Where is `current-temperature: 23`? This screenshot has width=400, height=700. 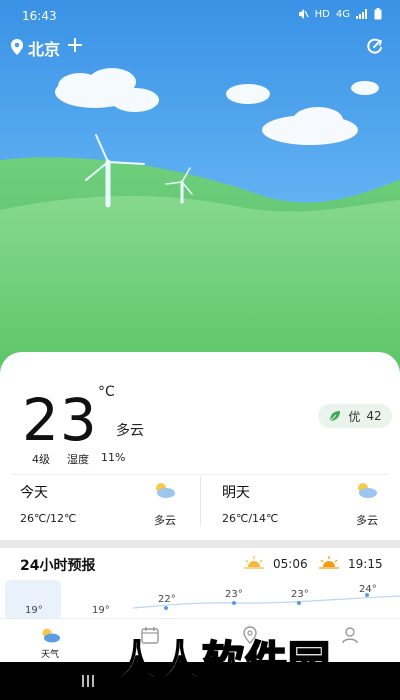 current-temperature: 23 is located at coordinates (60, 420).